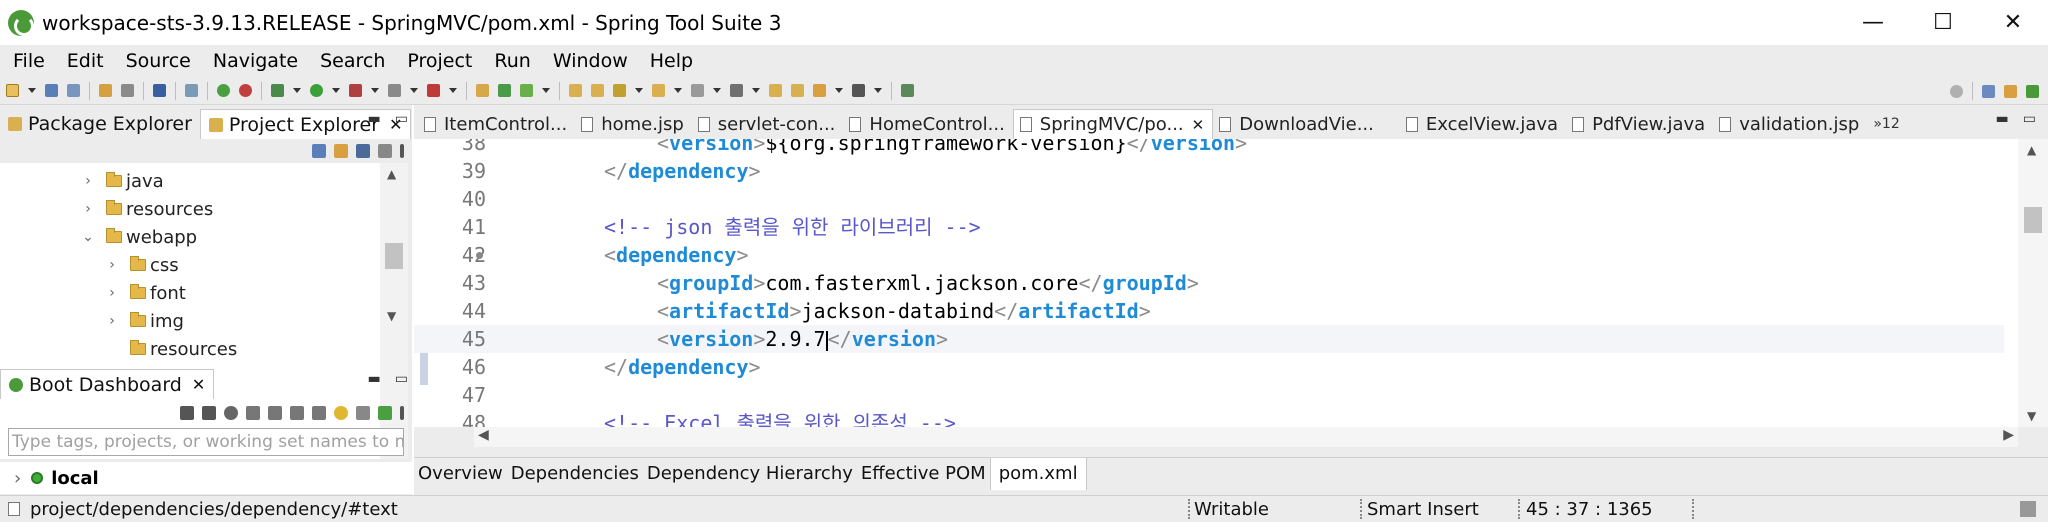  I want to click on tree-item-font: › font, so click(145, 293).